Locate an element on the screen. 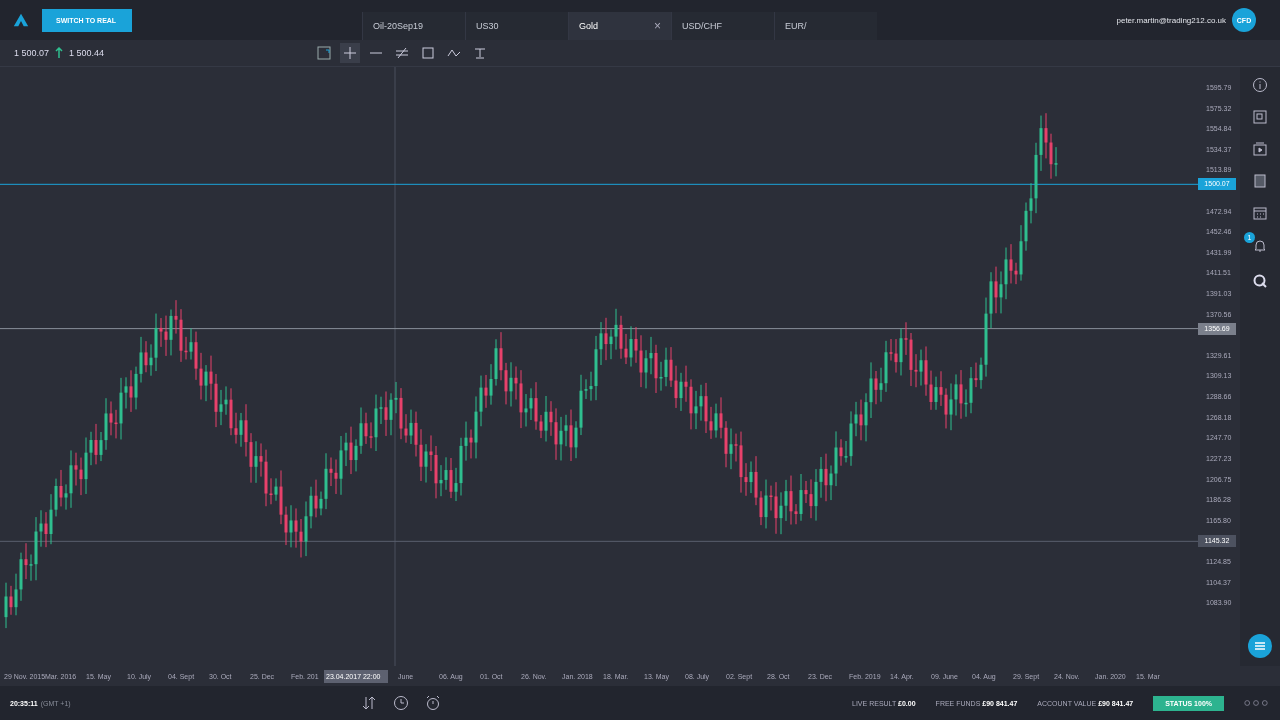 The height and width of the screenshot is (720, 1280). video-icon is located at coordinates (1260, 149).